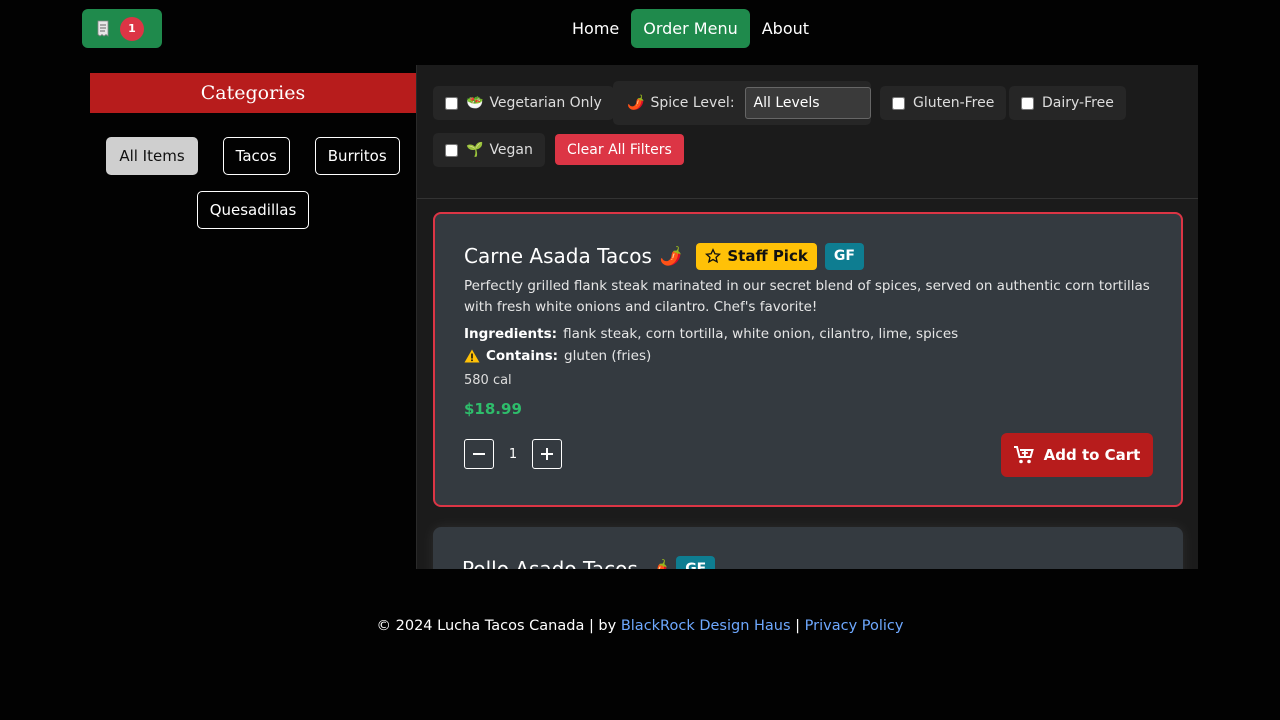 The height and width of the screenshot is (720, 1280). I want to click on dairy-free-filter: Dairy-Free, so click(1067, 103).